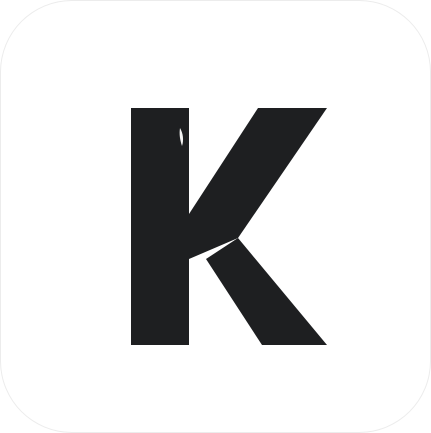 This screenshot has width=431, height=433. I want to click on k-letter-upper-arm, so click(258, 183).